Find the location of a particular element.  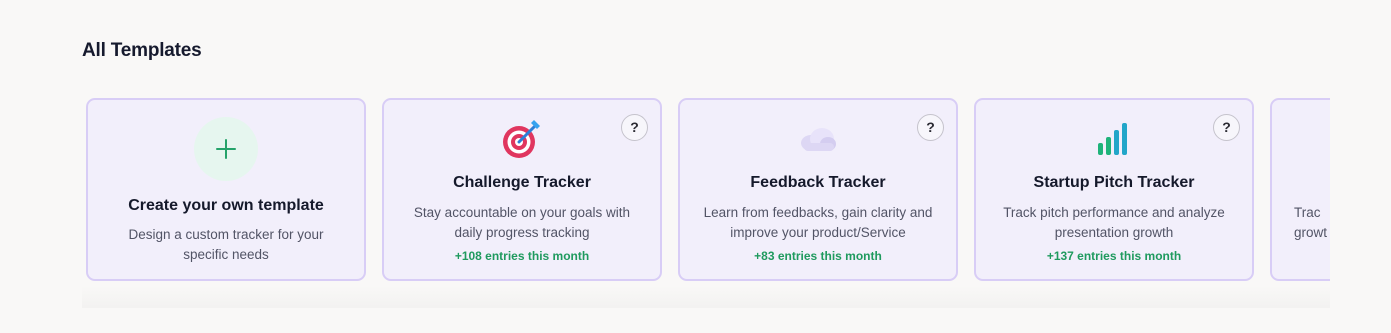

template-title: Feedback Tracker is located at coordinates (818, 182).